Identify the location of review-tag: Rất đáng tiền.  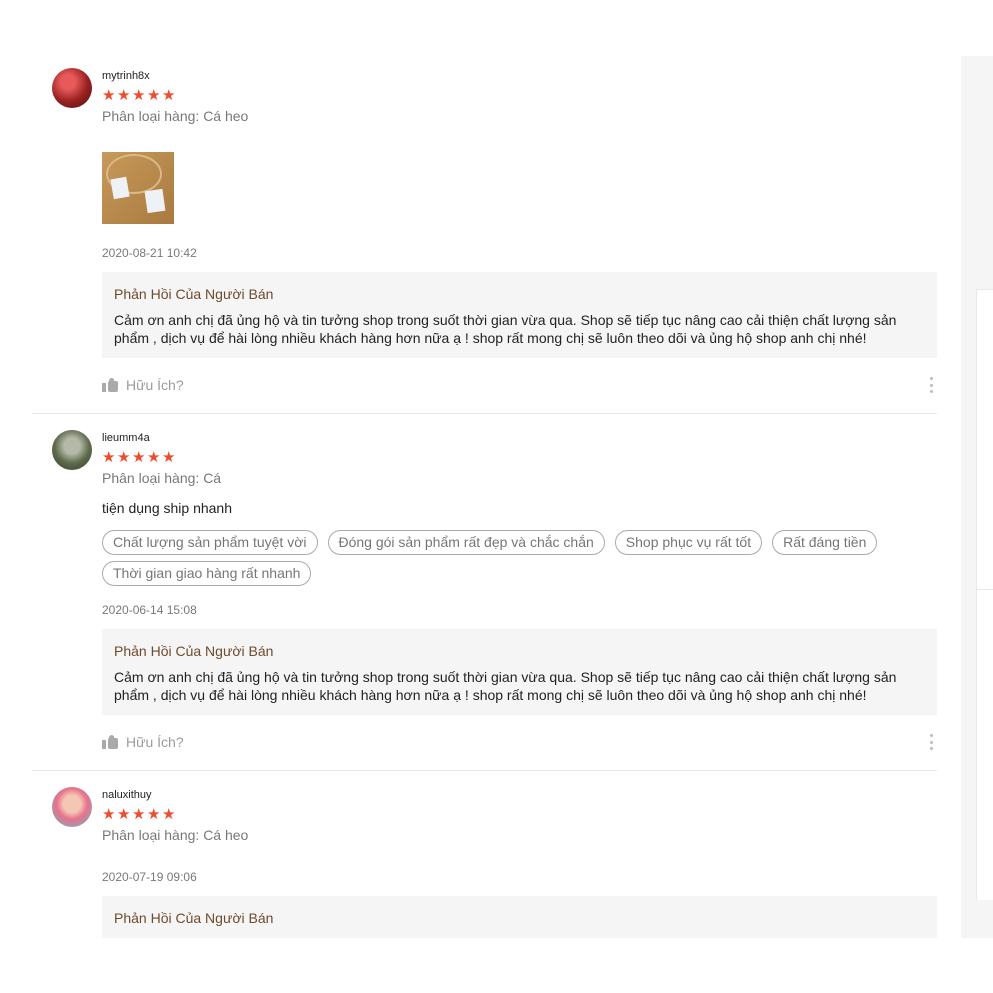
(825, 542).